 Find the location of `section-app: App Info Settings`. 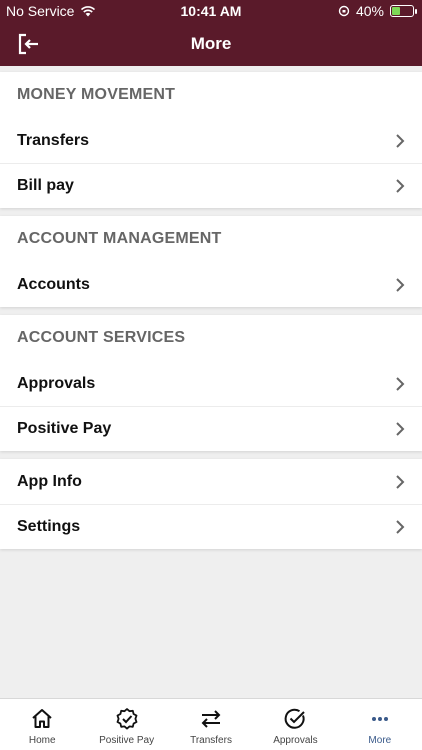

section-app: App Info Settings is located at coordinates (211, 504).